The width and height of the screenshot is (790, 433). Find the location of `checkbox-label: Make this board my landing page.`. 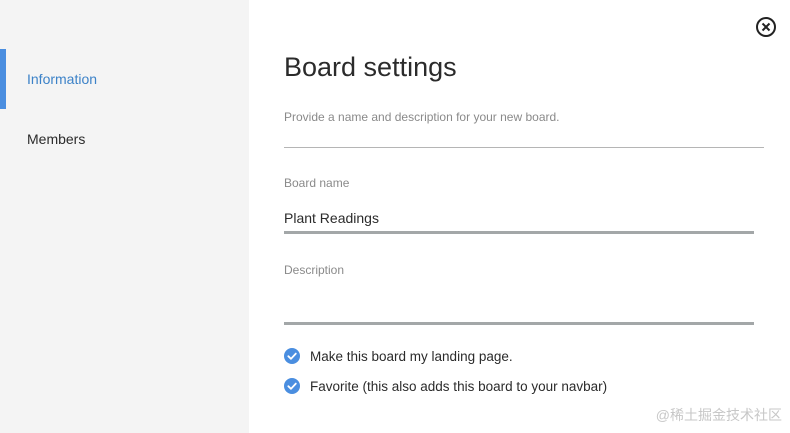

checkbox-label: Make this board my landing page. is located at coordinates (411, 356).